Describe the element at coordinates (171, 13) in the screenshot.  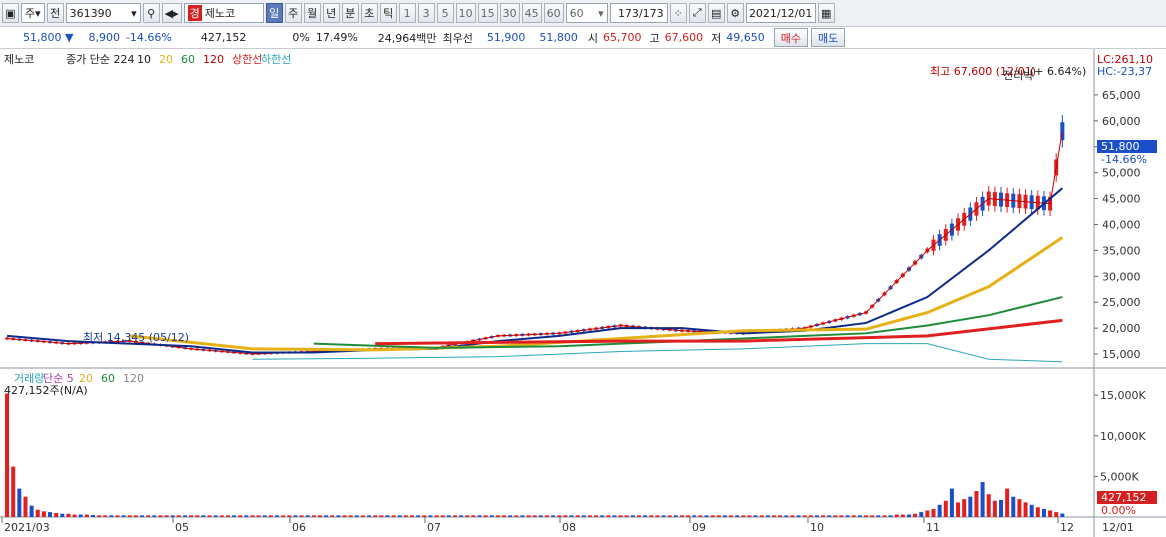
I see `speaker-icon: ◀▸` at that location.